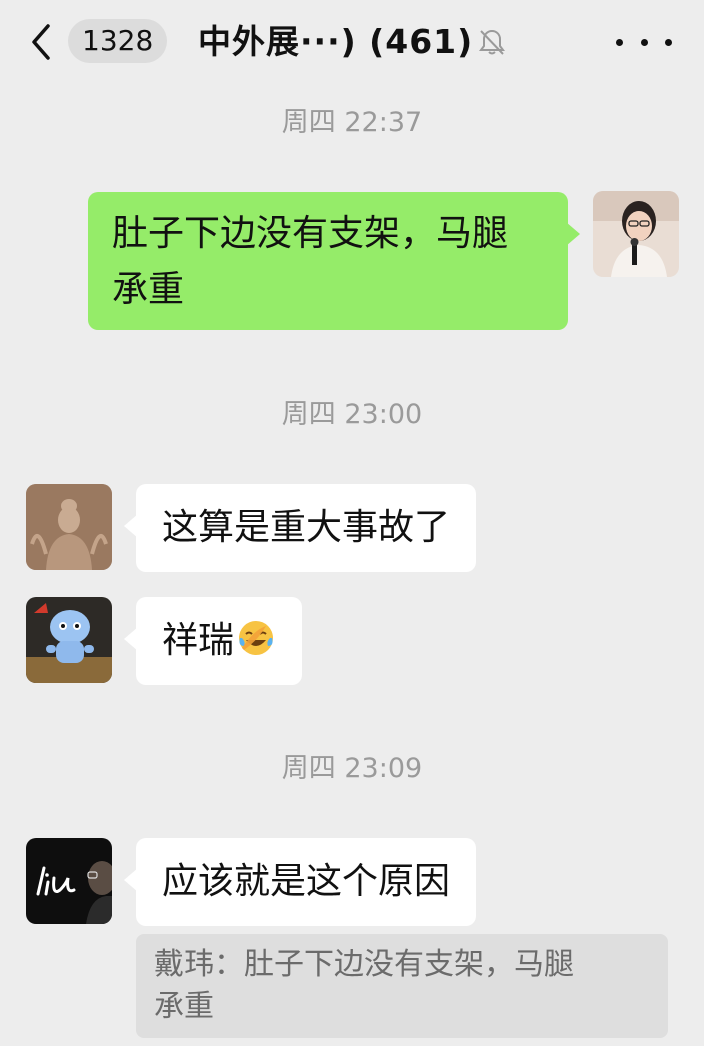 The image size is (704, 1046). Describe the element at coordinates (148, 289) in the screenshot. I see `message-text-line: 承重` at that location.